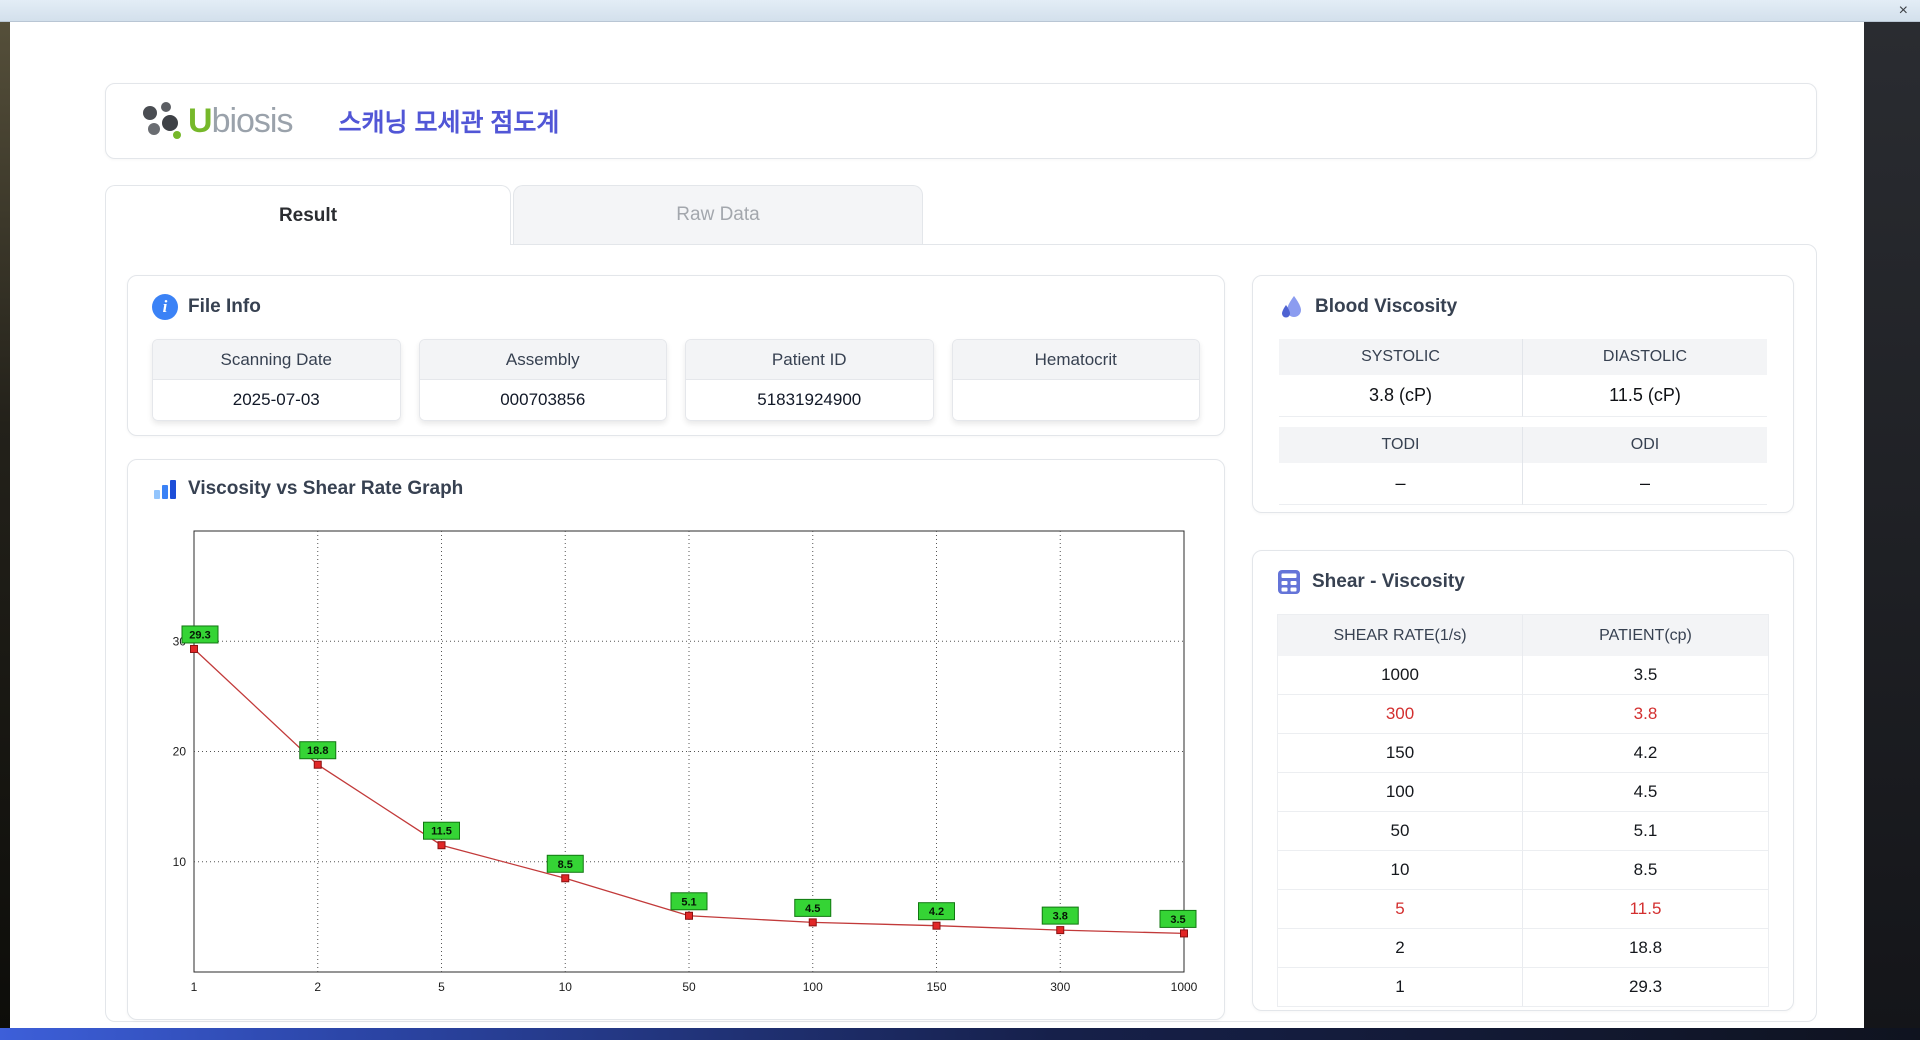 Image resolution: width=1920 pixels, height=1040 pixels. Describe the element at coordinates (936, 912) in the screenshot. I see `svg-text: 4.2` at that location.